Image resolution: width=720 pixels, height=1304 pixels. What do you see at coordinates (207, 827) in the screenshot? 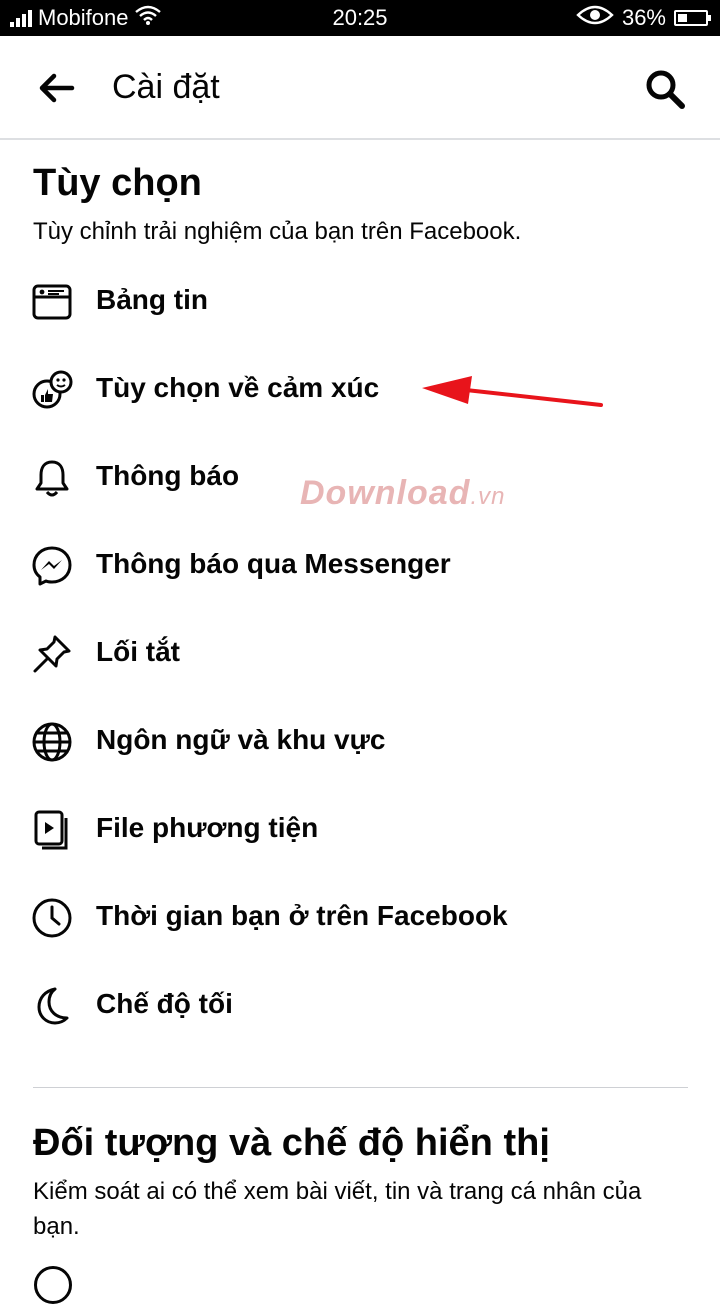
I see `menu-item-label: File phương tiện` at bounding box center [207, 827].